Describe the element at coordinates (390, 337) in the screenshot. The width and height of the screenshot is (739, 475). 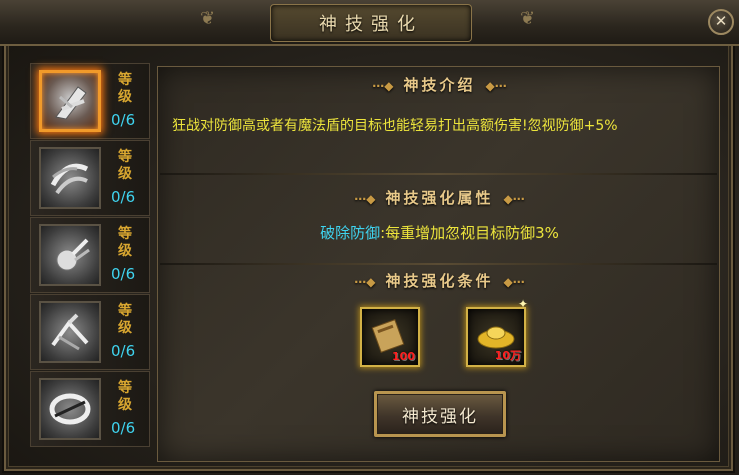
I see `required-item-scroll: 100` at that location.